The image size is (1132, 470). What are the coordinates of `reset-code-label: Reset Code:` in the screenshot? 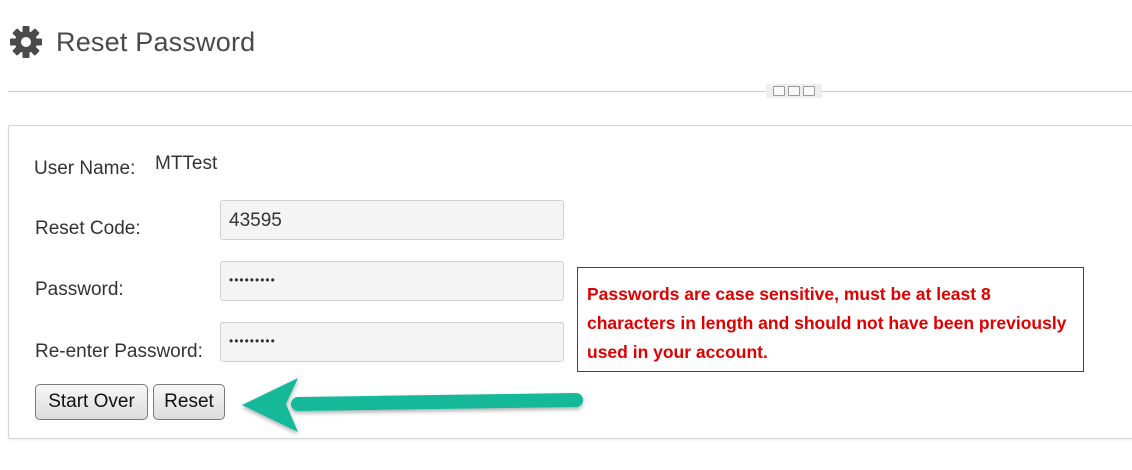 It's located at (88, 228).